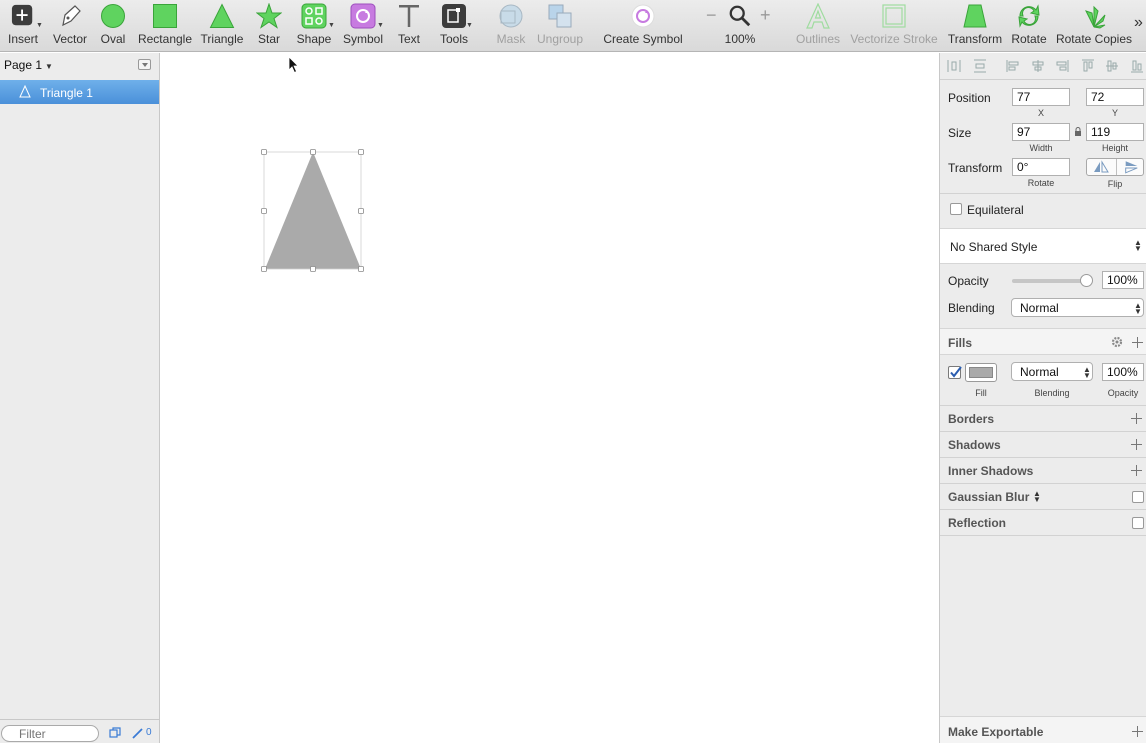 The height and width of the screenshot is (743, 1146). Describe the element at coordinates (994, 247) in the screenshot. I see `shared-style-value: No Shared Style` at that location.